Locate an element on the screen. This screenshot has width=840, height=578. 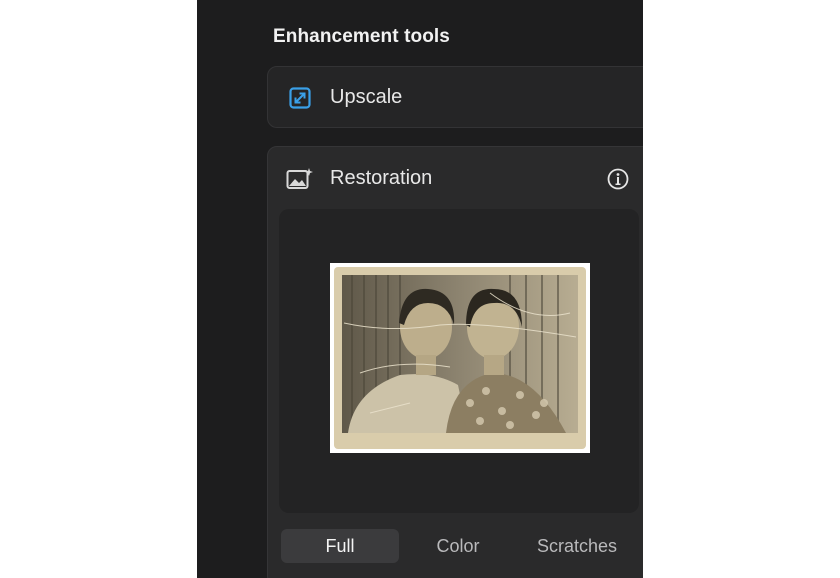
image-sparkle-icon is located at coordinates (300, 179).